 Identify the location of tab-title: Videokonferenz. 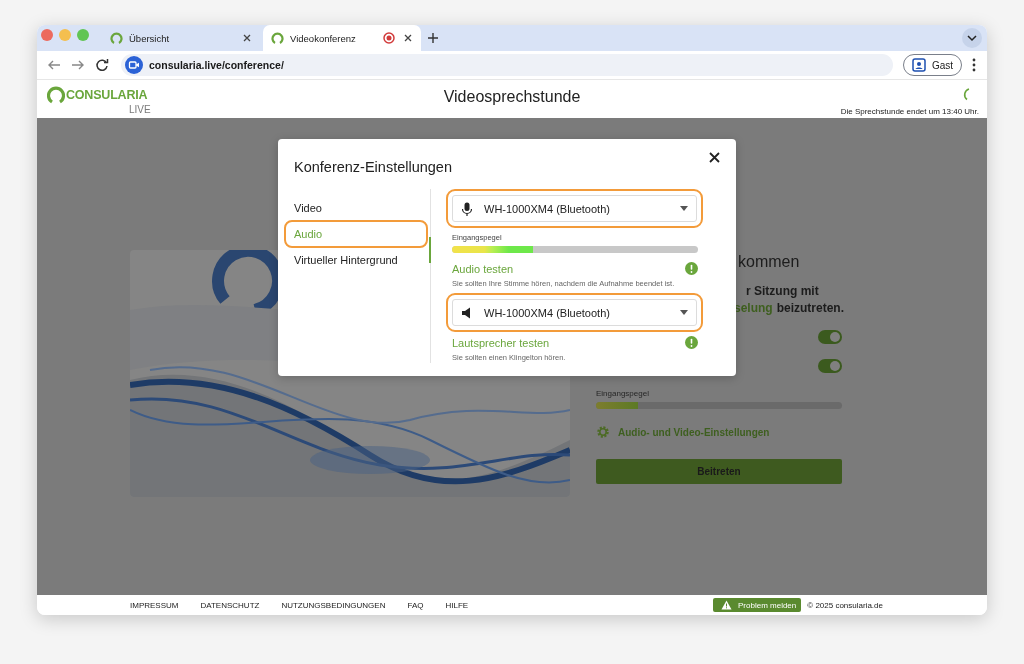
(323, 38).